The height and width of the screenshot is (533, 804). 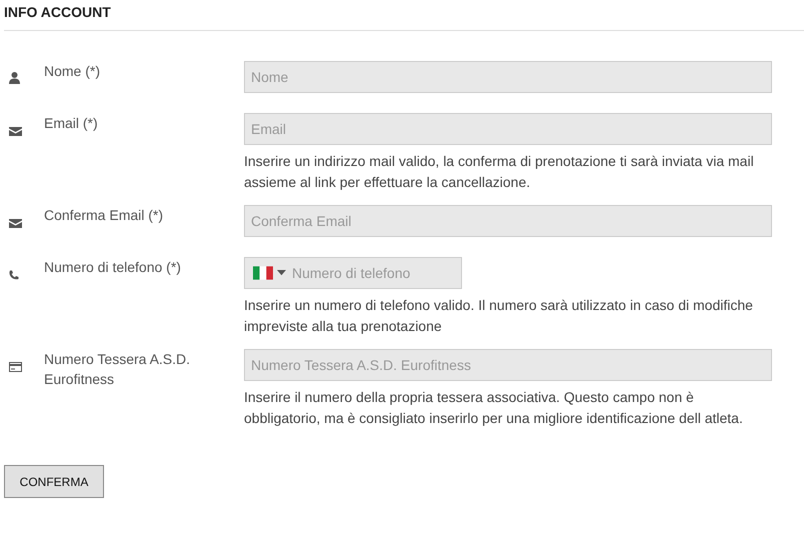 I want to click on input-field: Conferma Email, so click(x=508, y=221).